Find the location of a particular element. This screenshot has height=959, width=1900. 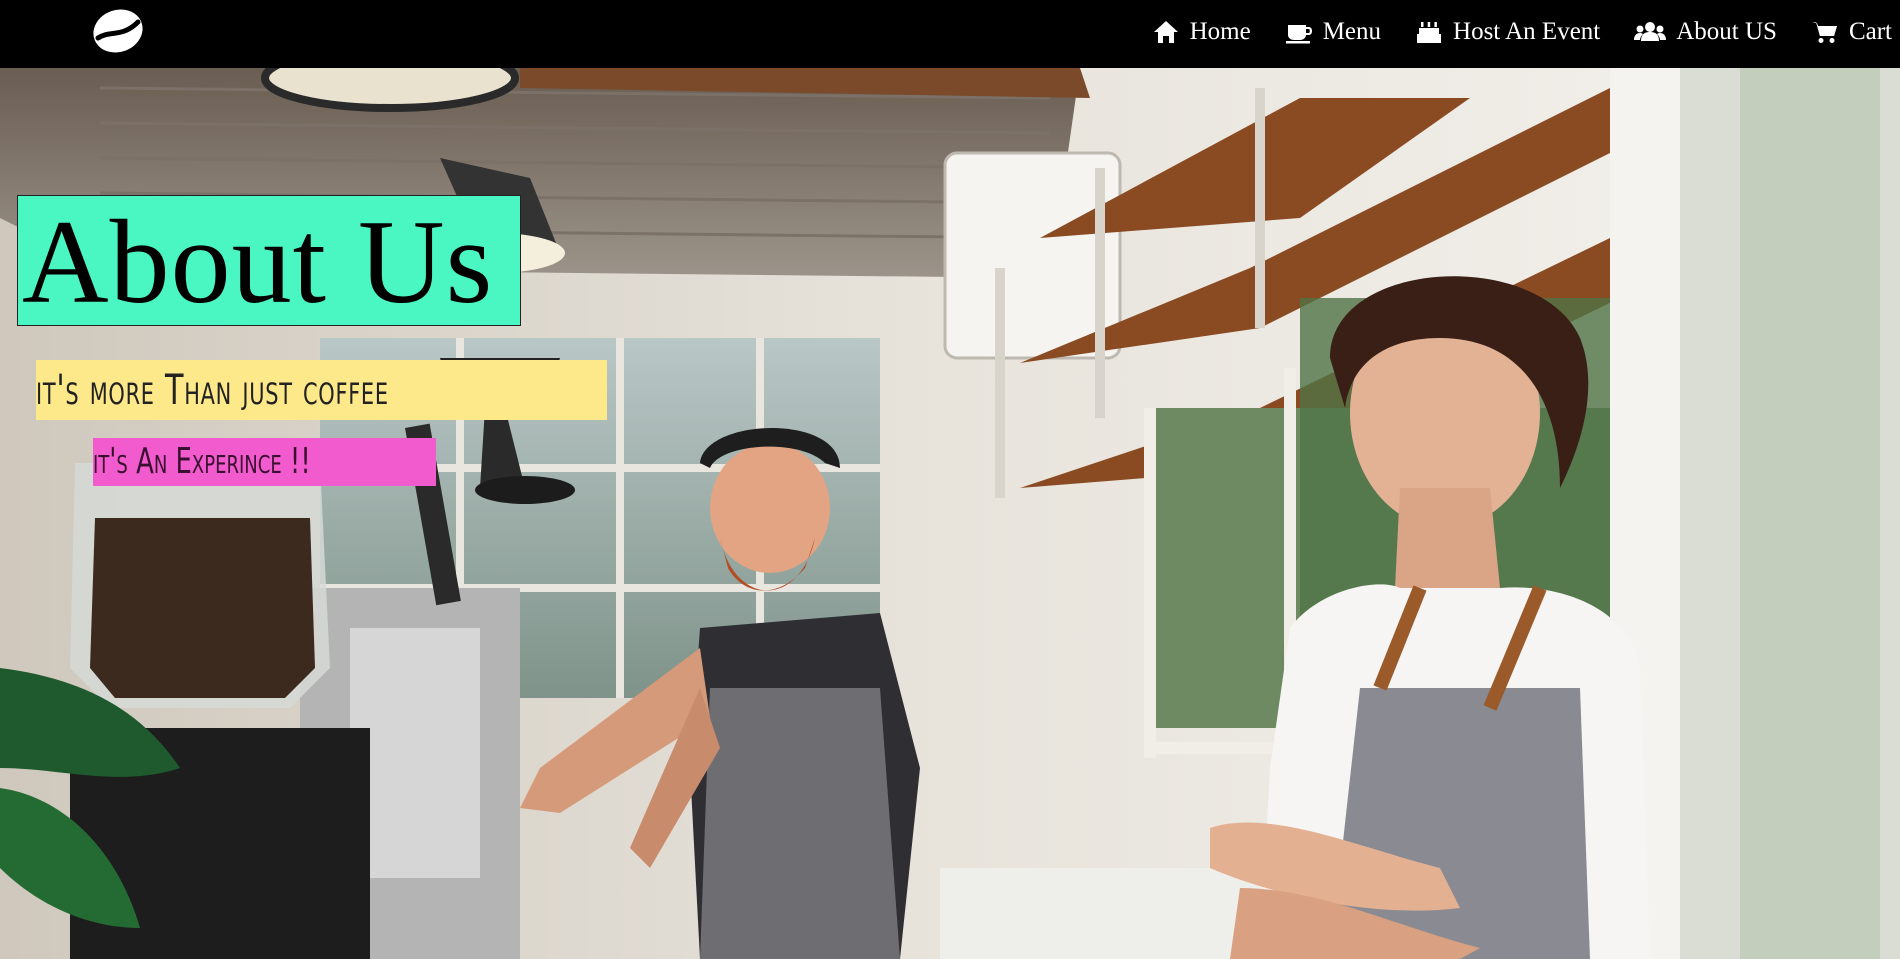

nav-item-menu: Menu is located at coordinates (1333, 32).